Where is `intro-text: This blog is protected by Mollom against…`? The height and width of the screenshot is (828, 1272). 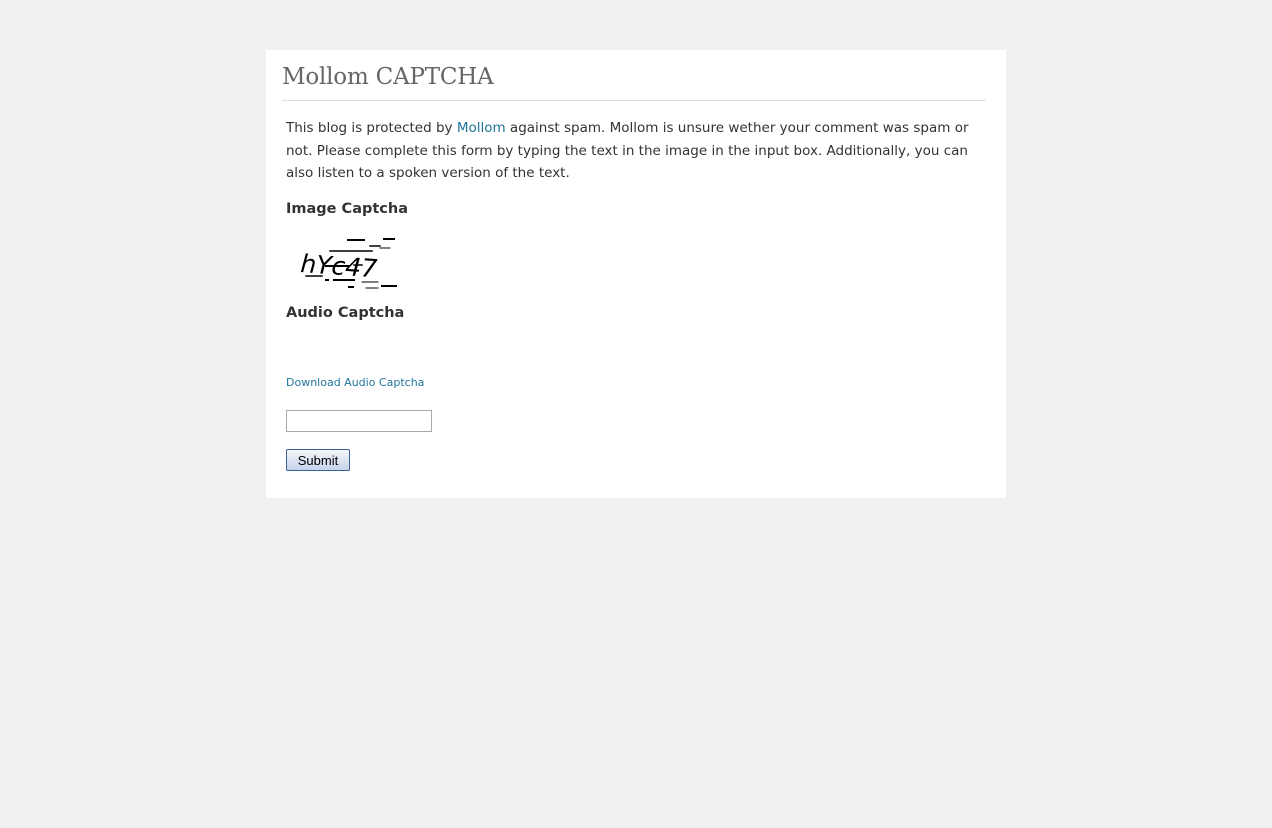
intro-text: This blog is protected by Mollom against… is located at coordinates (638, 151).